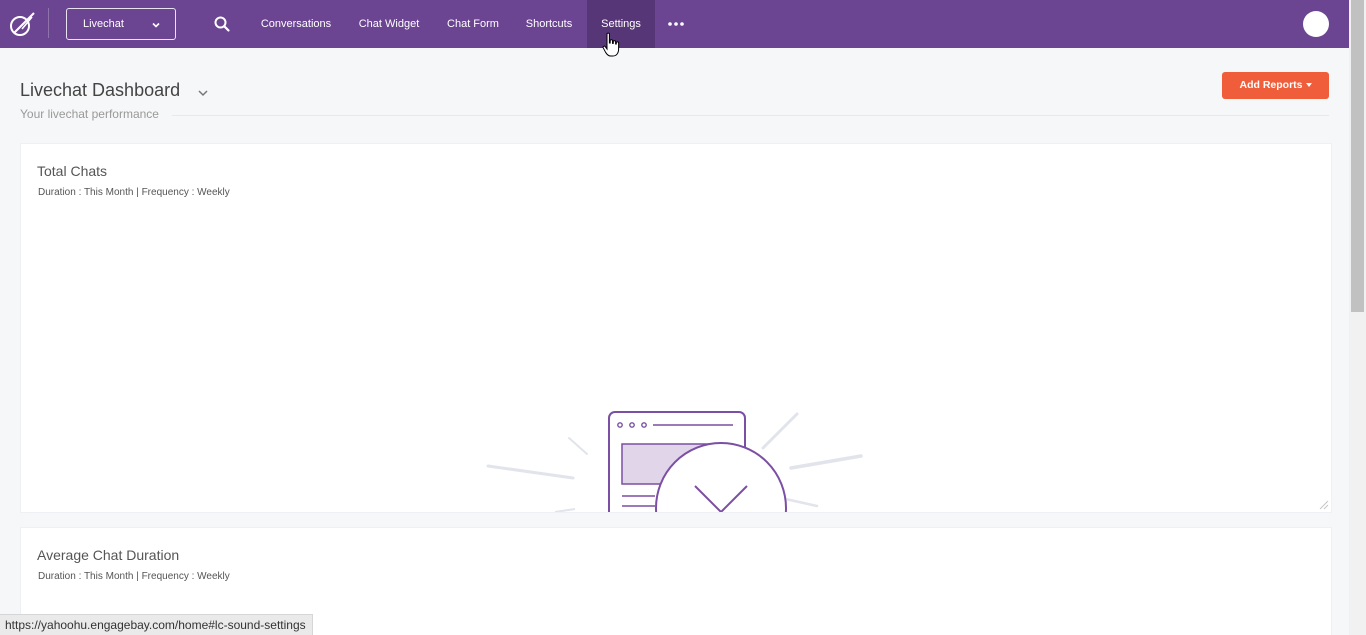  I want to click on avatar, so click(1316, 24).